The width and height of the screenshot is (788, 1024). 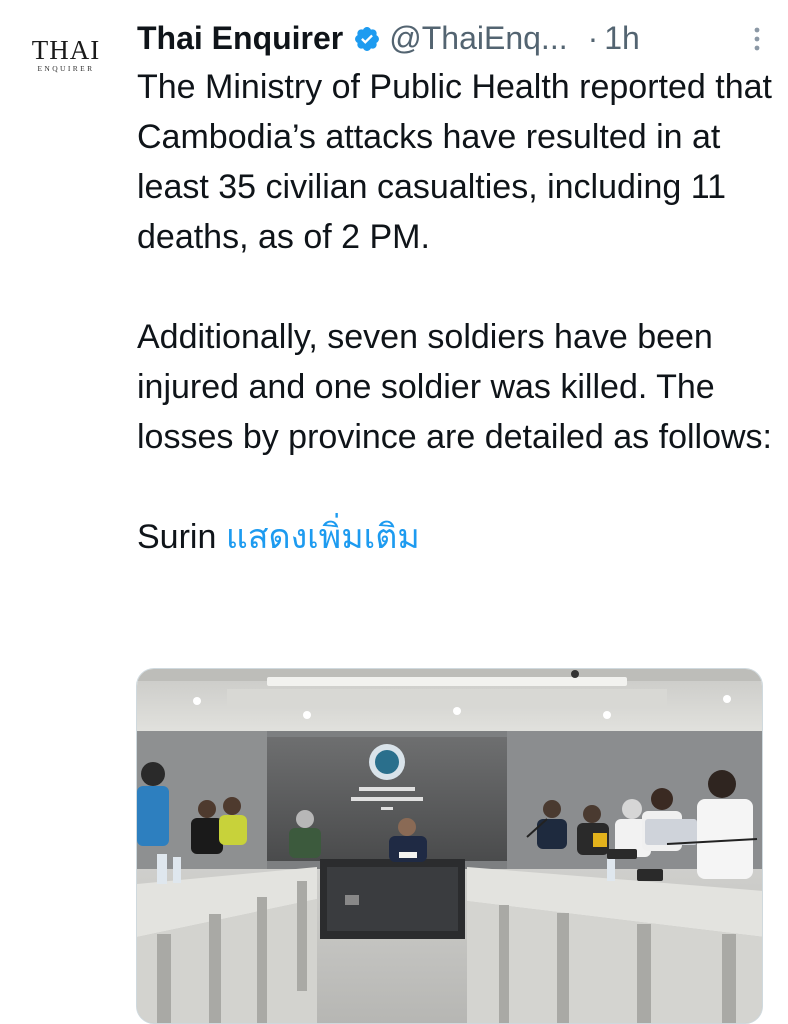 What do you see at coordinates (66, 50) in the screenshot?
I see `avatar-logo-text: THAI` at bounding box center [66, 50].